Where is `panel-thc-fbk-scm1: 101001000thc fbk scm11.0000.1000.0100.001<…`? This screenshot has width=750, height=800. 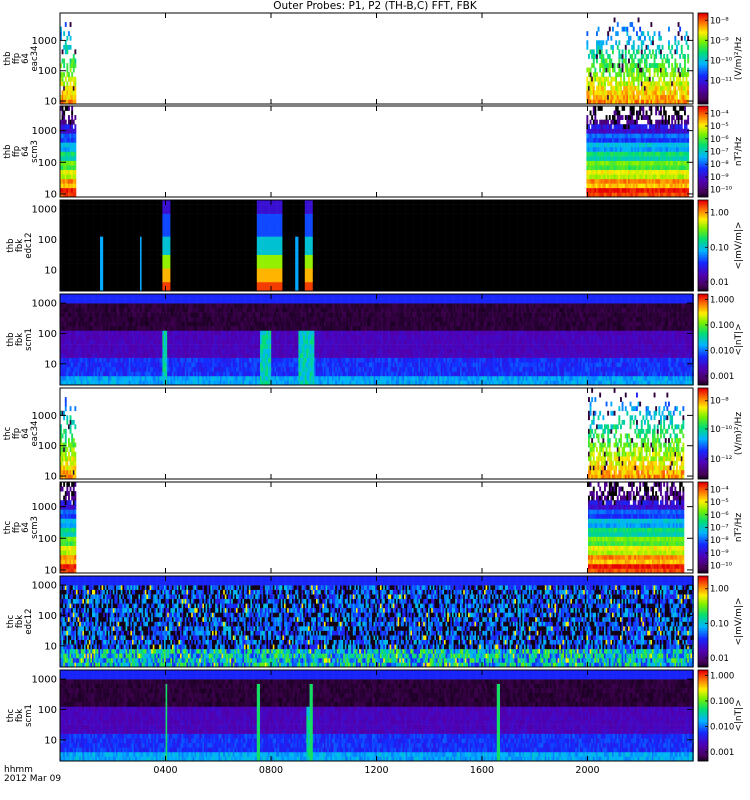 panel-thc-fbk-scm1: 101001000thc fbk scm11.0000.1000.0100.001<… is located at coordinates (375, 715).